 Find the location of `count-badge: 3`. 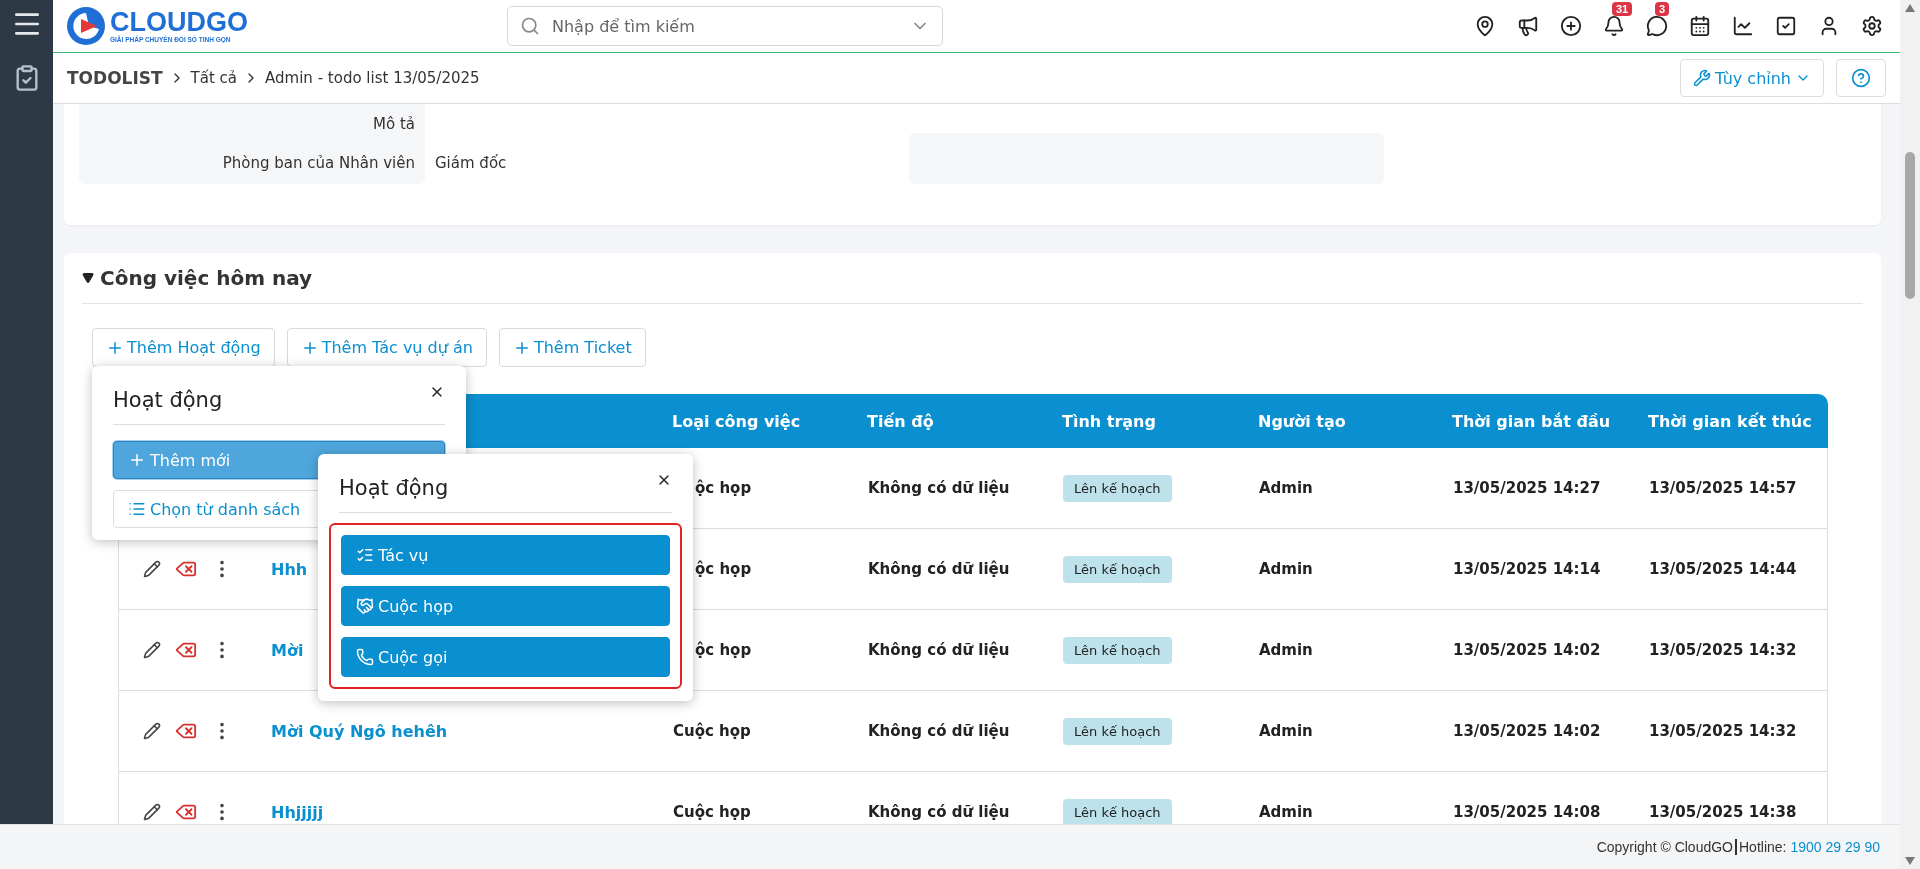

count-badge: 3 is located at coordinates (1662, 9).